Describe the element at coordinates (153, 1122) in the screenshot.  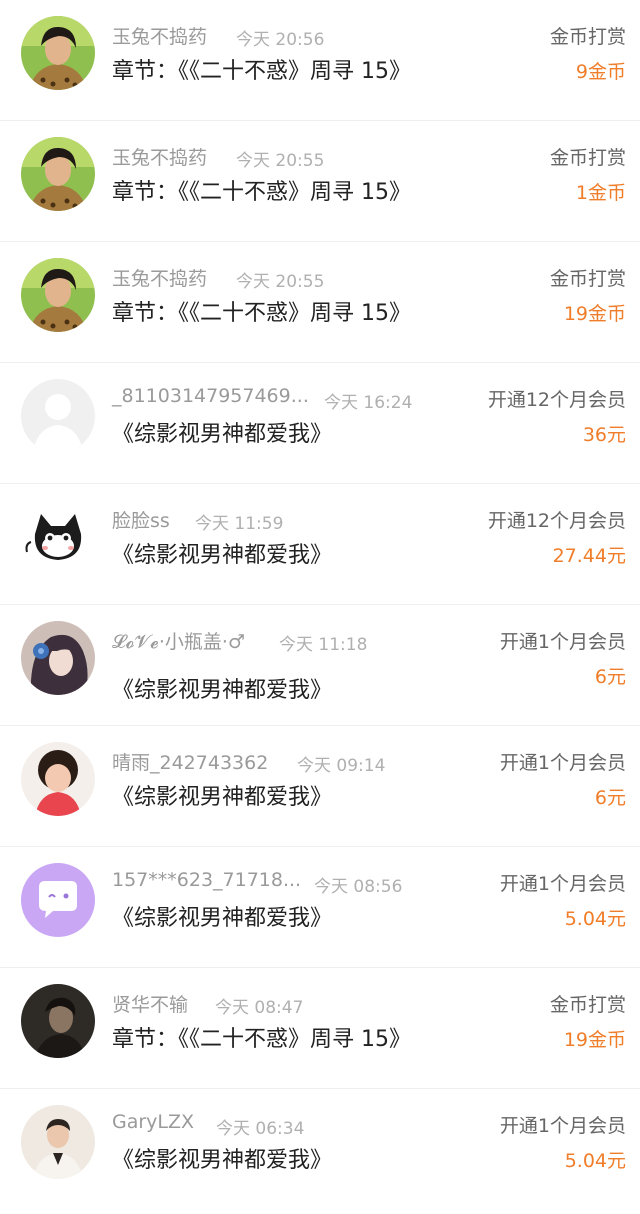
I see `user-name: GaryLZX` at that location.